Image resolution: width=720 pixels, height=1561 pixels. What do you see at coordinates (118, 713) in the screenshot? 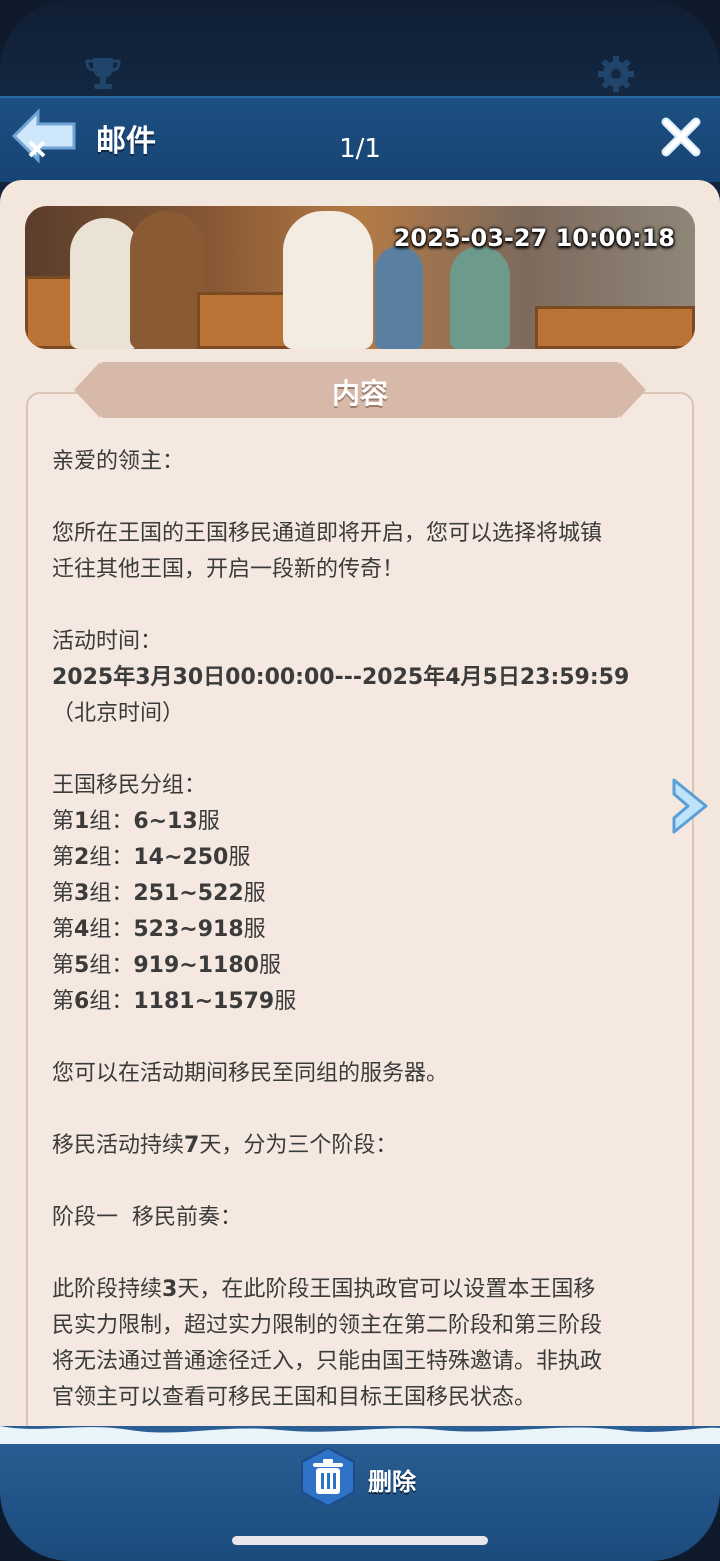
I see `time-zone: （北京时间）` at bounding box center [118, 713].